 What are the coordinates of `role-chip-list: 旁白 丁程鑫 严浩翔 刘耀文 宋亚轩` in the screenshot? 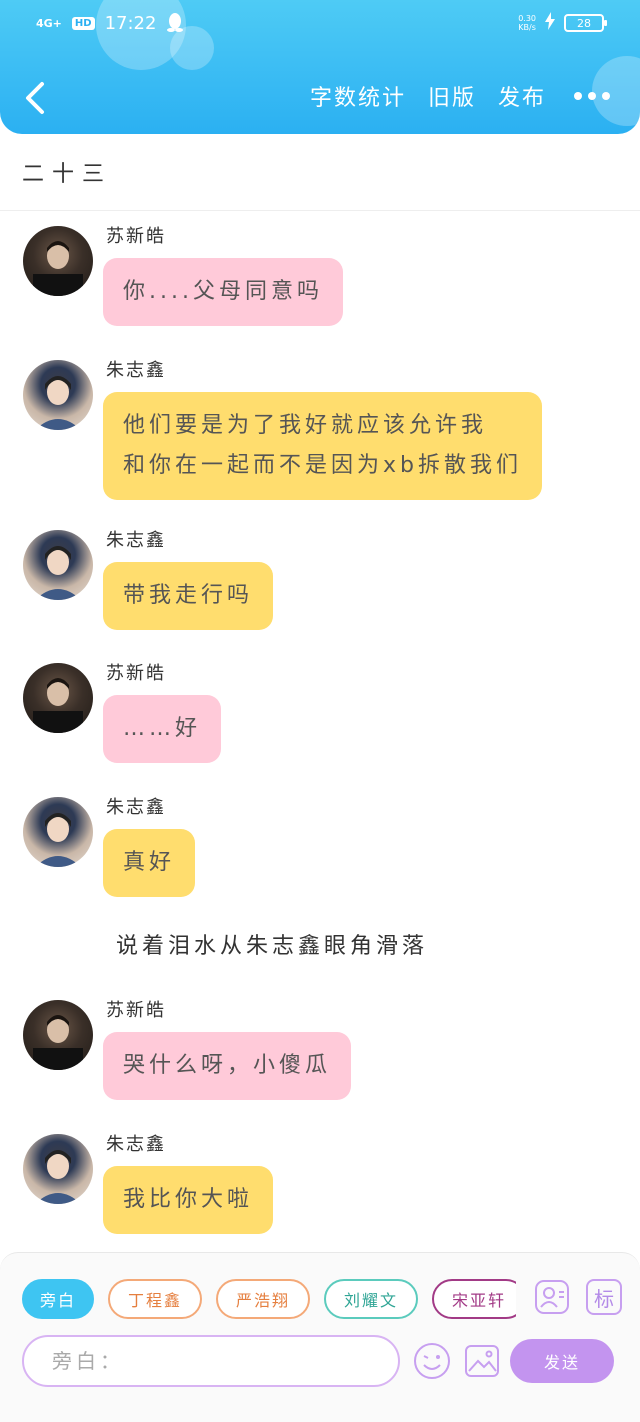 It's located at (269, 1300).